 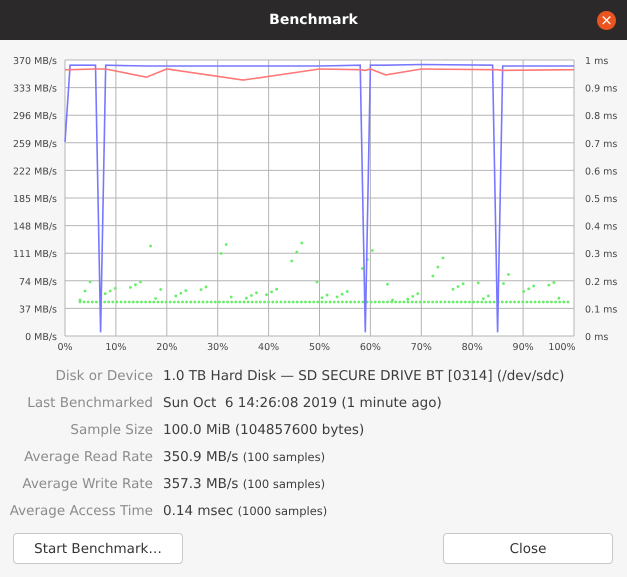 I want to click on axis-label: 0.2 ms, so click(x=601, y=282).